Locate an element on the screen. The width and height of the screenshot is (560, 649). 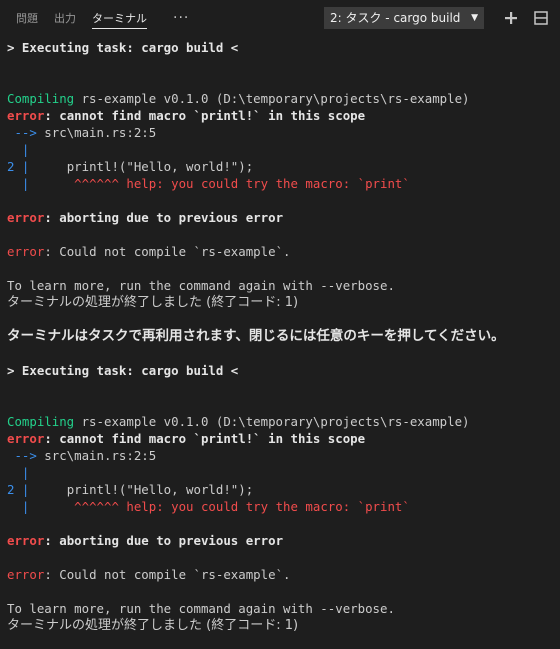
terminal-selector: 2: タスク - cargo build ▼ is located at coordinates (404, 17).